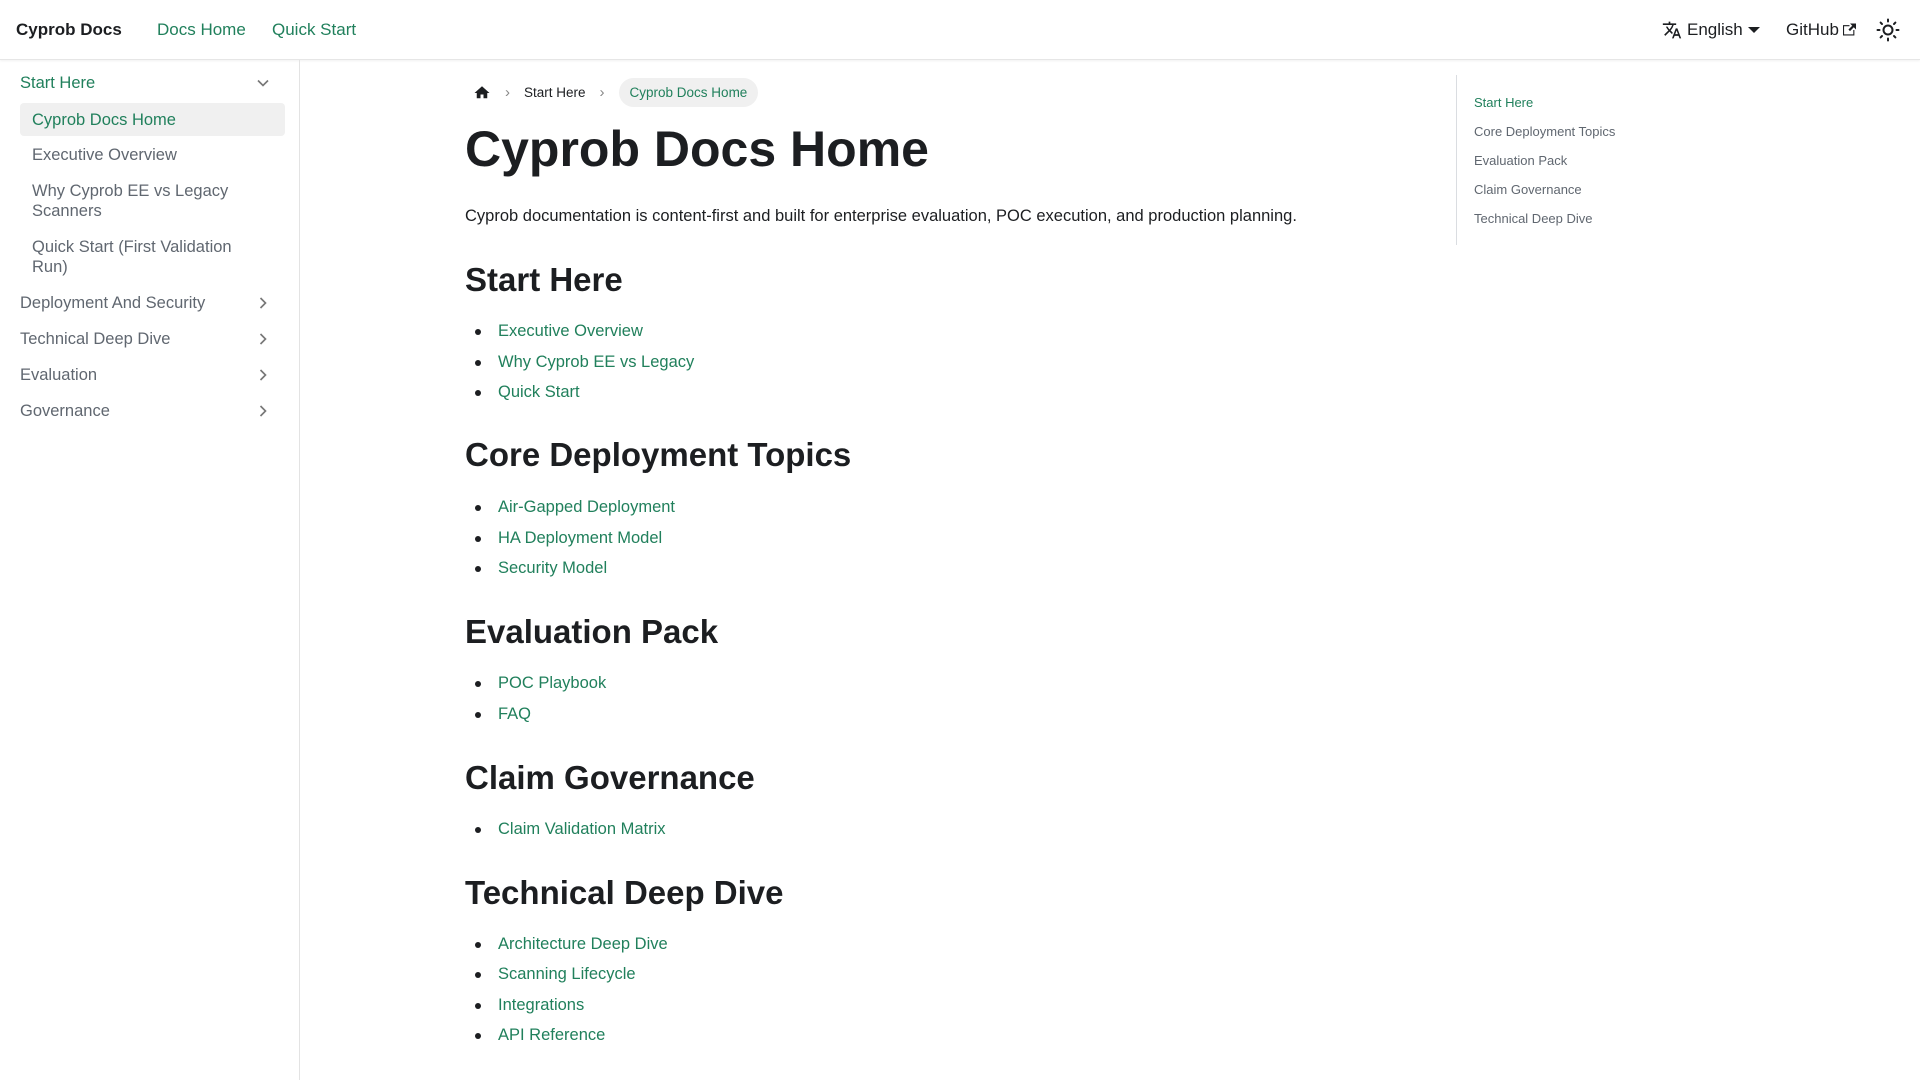 This screenshot has height=1080, width=1920. What do you see at coordinates (1715, 29) in the screenshot?
I see `language-label: English` at bounding box center [1715, 29].